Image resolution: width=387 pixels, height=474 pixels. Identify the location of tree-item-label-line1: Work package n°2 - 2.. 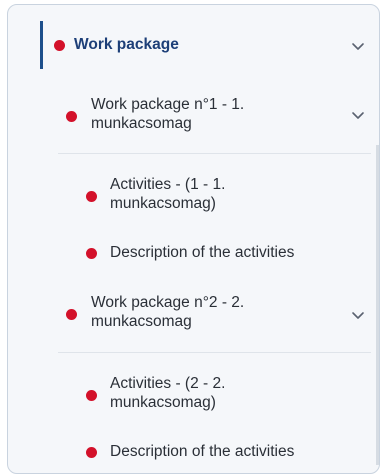
(168, 302).